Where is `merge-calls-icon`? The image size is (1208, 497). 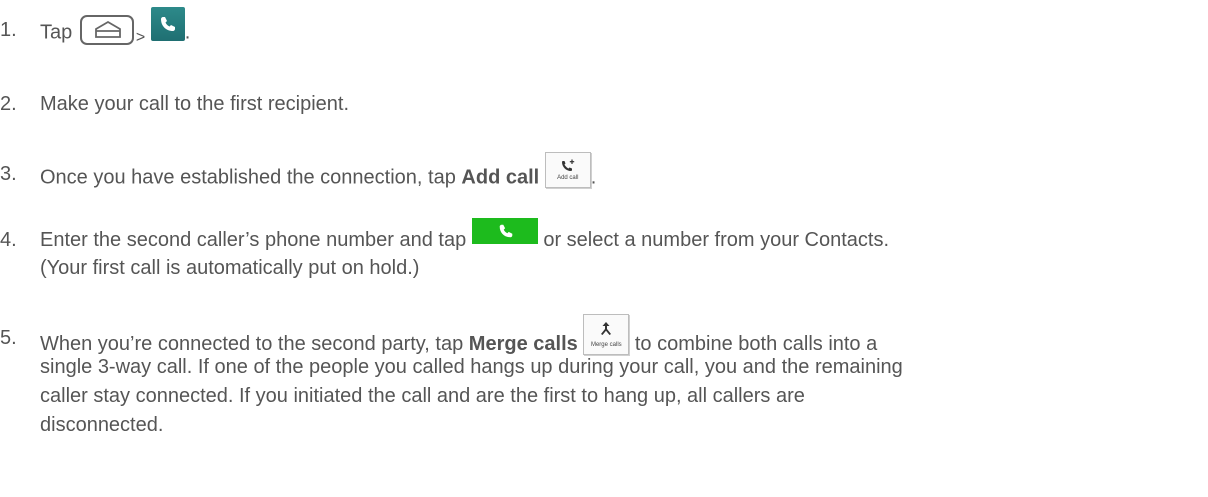
merge-calls-icon is located at coordinates (606, 328).